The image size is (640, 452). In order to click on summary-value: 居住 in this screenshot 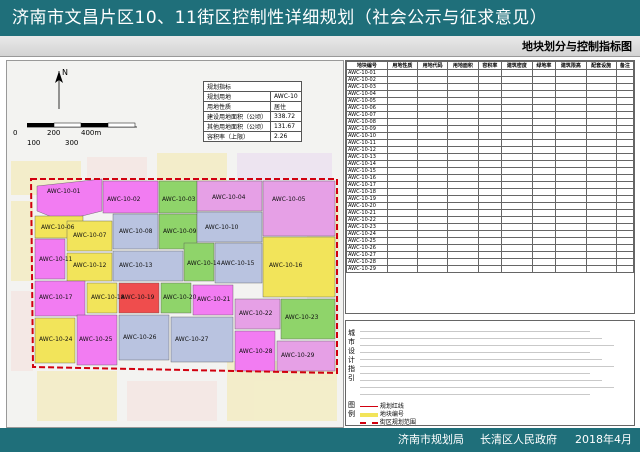, I will do `click(286, 106)`.